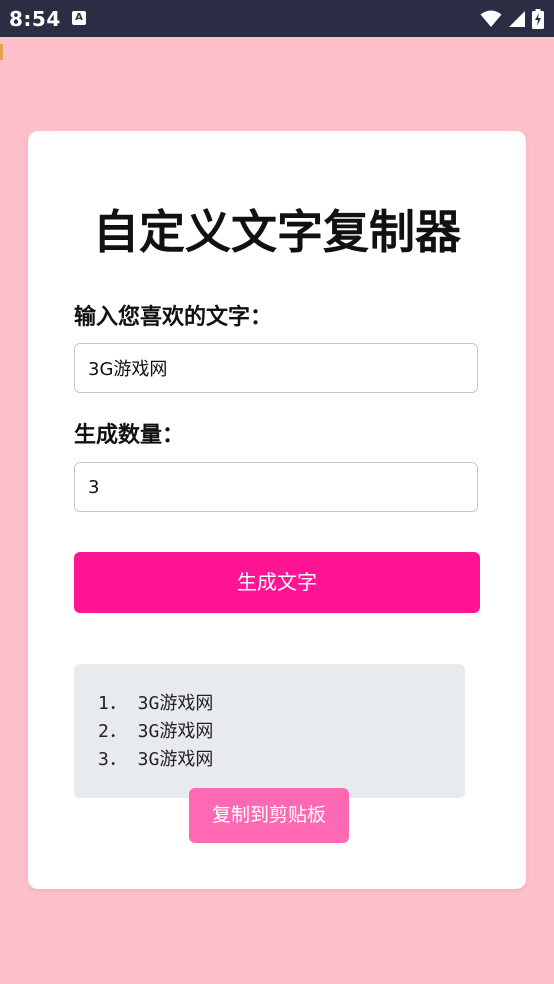  I want to click on text-input-label: 输入您喜欢的文字：, so click(173, 317).